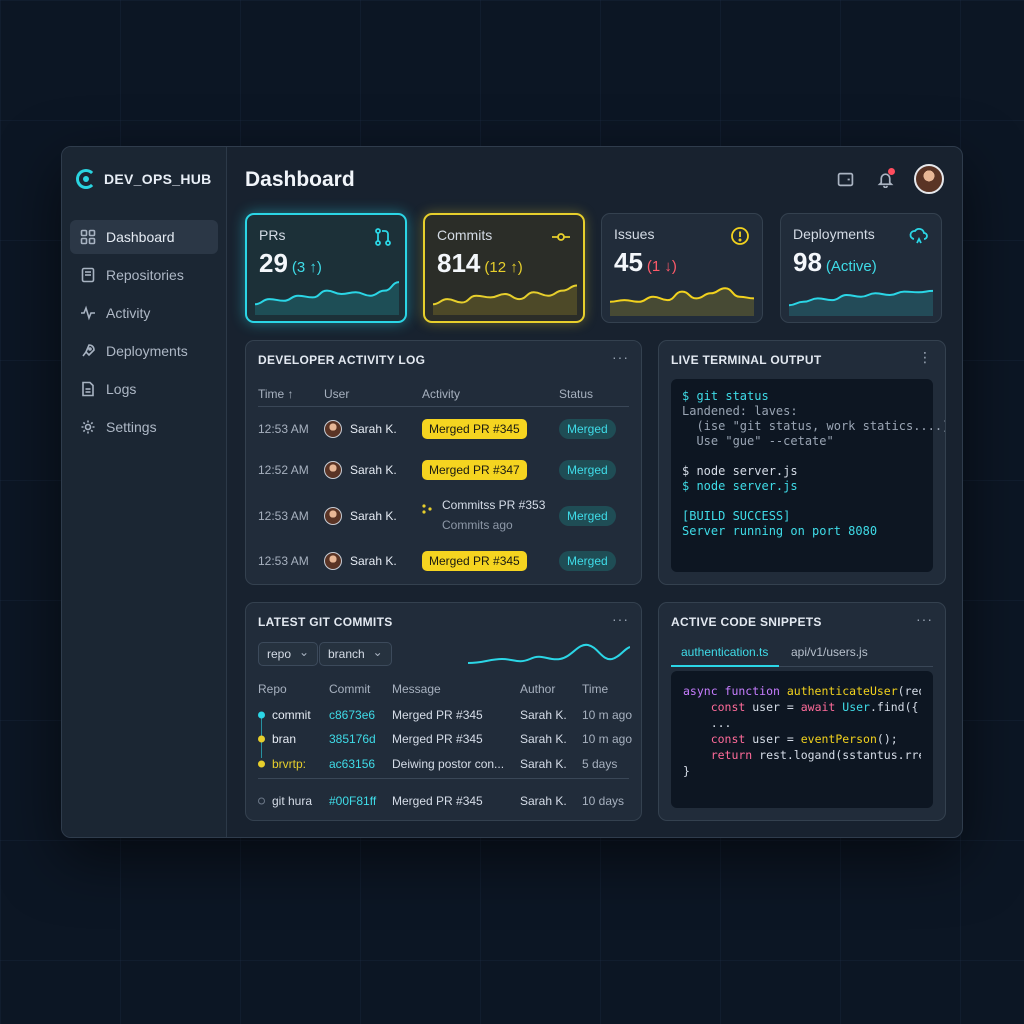 The image size is (1024, 1024). Describe the element at coordinates (88, 427) in the screenshot. I see `gear-icon` at that location.